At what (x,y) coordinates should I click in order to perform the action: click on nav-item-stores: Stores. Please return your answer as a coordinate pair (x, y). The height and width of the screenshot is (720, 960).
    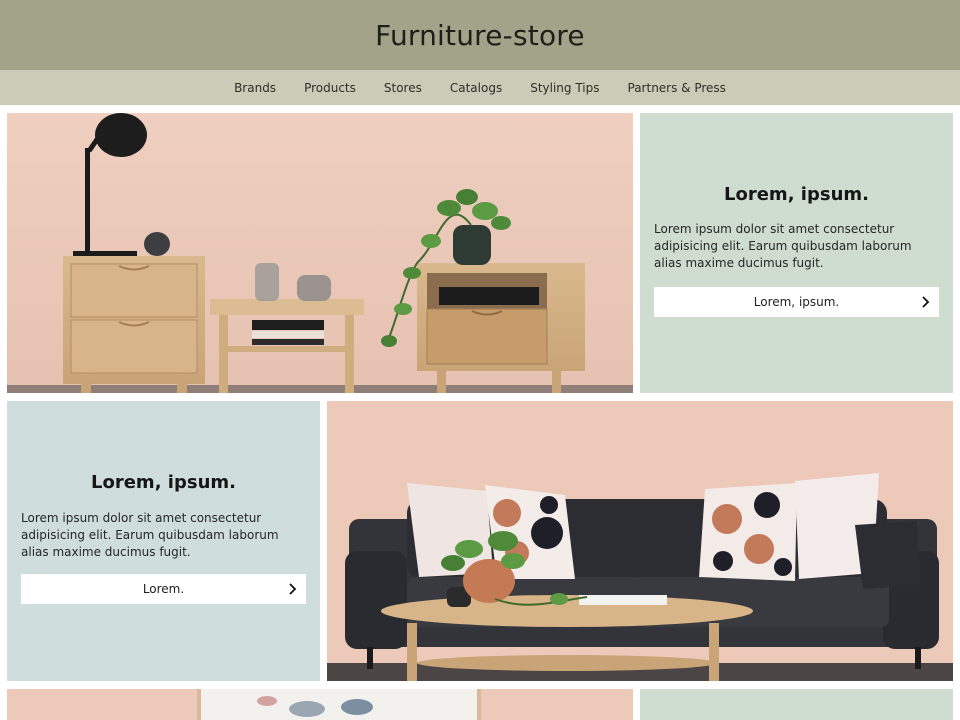
    Looking at the image, I should click on (403, 88).